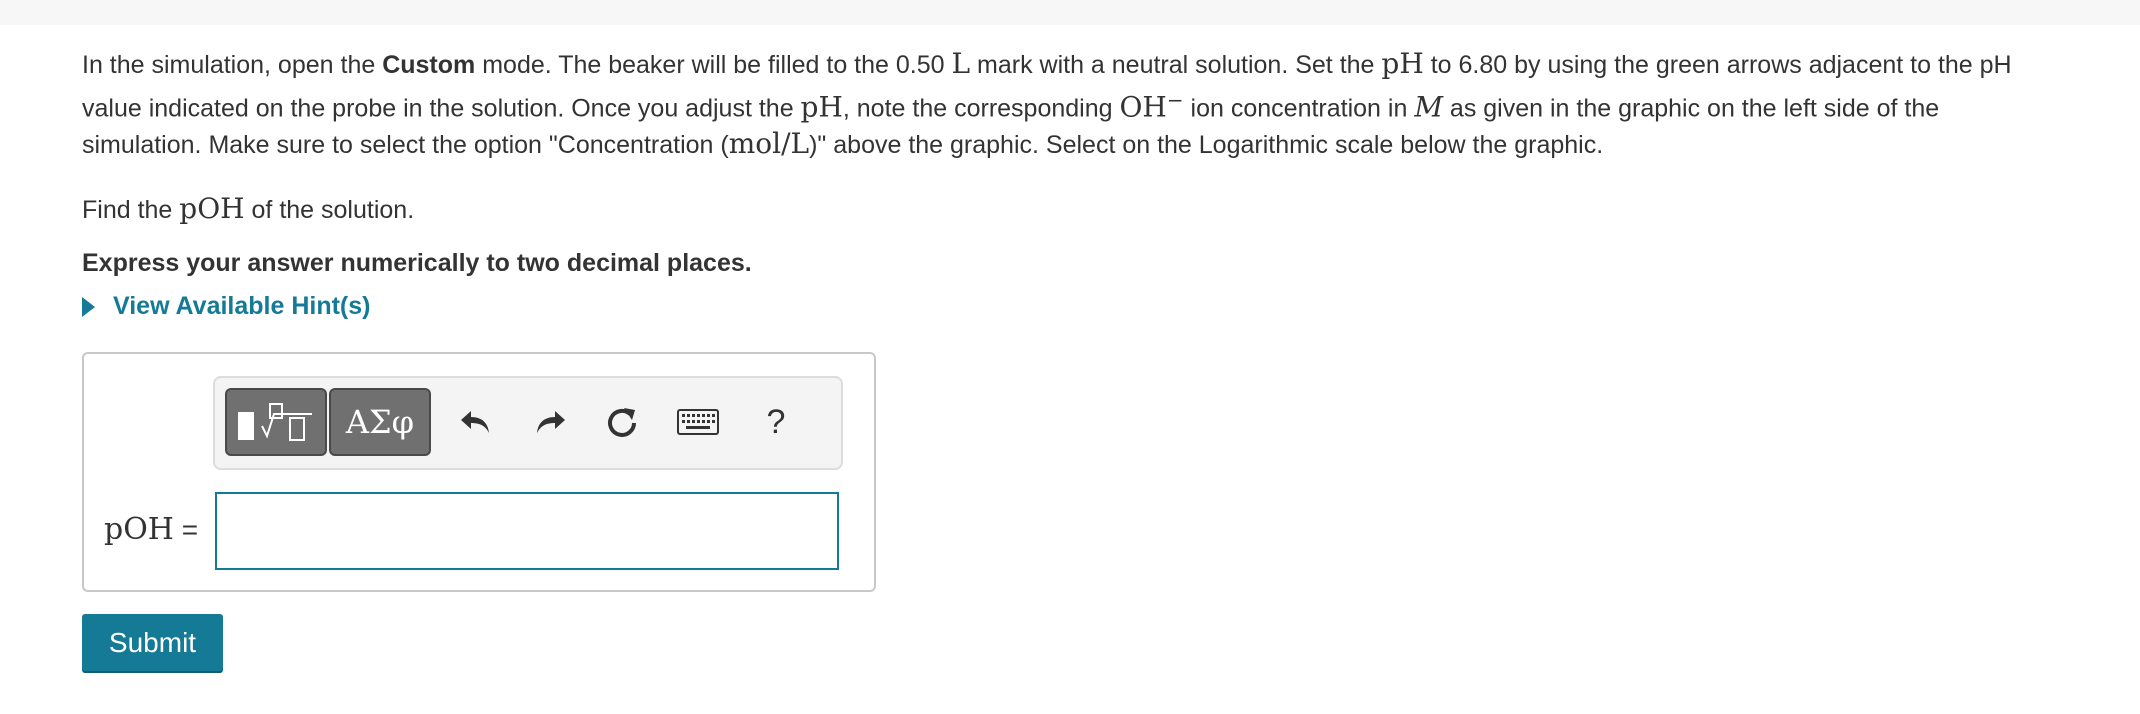 This screenshot has height=714, width=2140. I want to click on help-icon: ?, so click(776, 421).